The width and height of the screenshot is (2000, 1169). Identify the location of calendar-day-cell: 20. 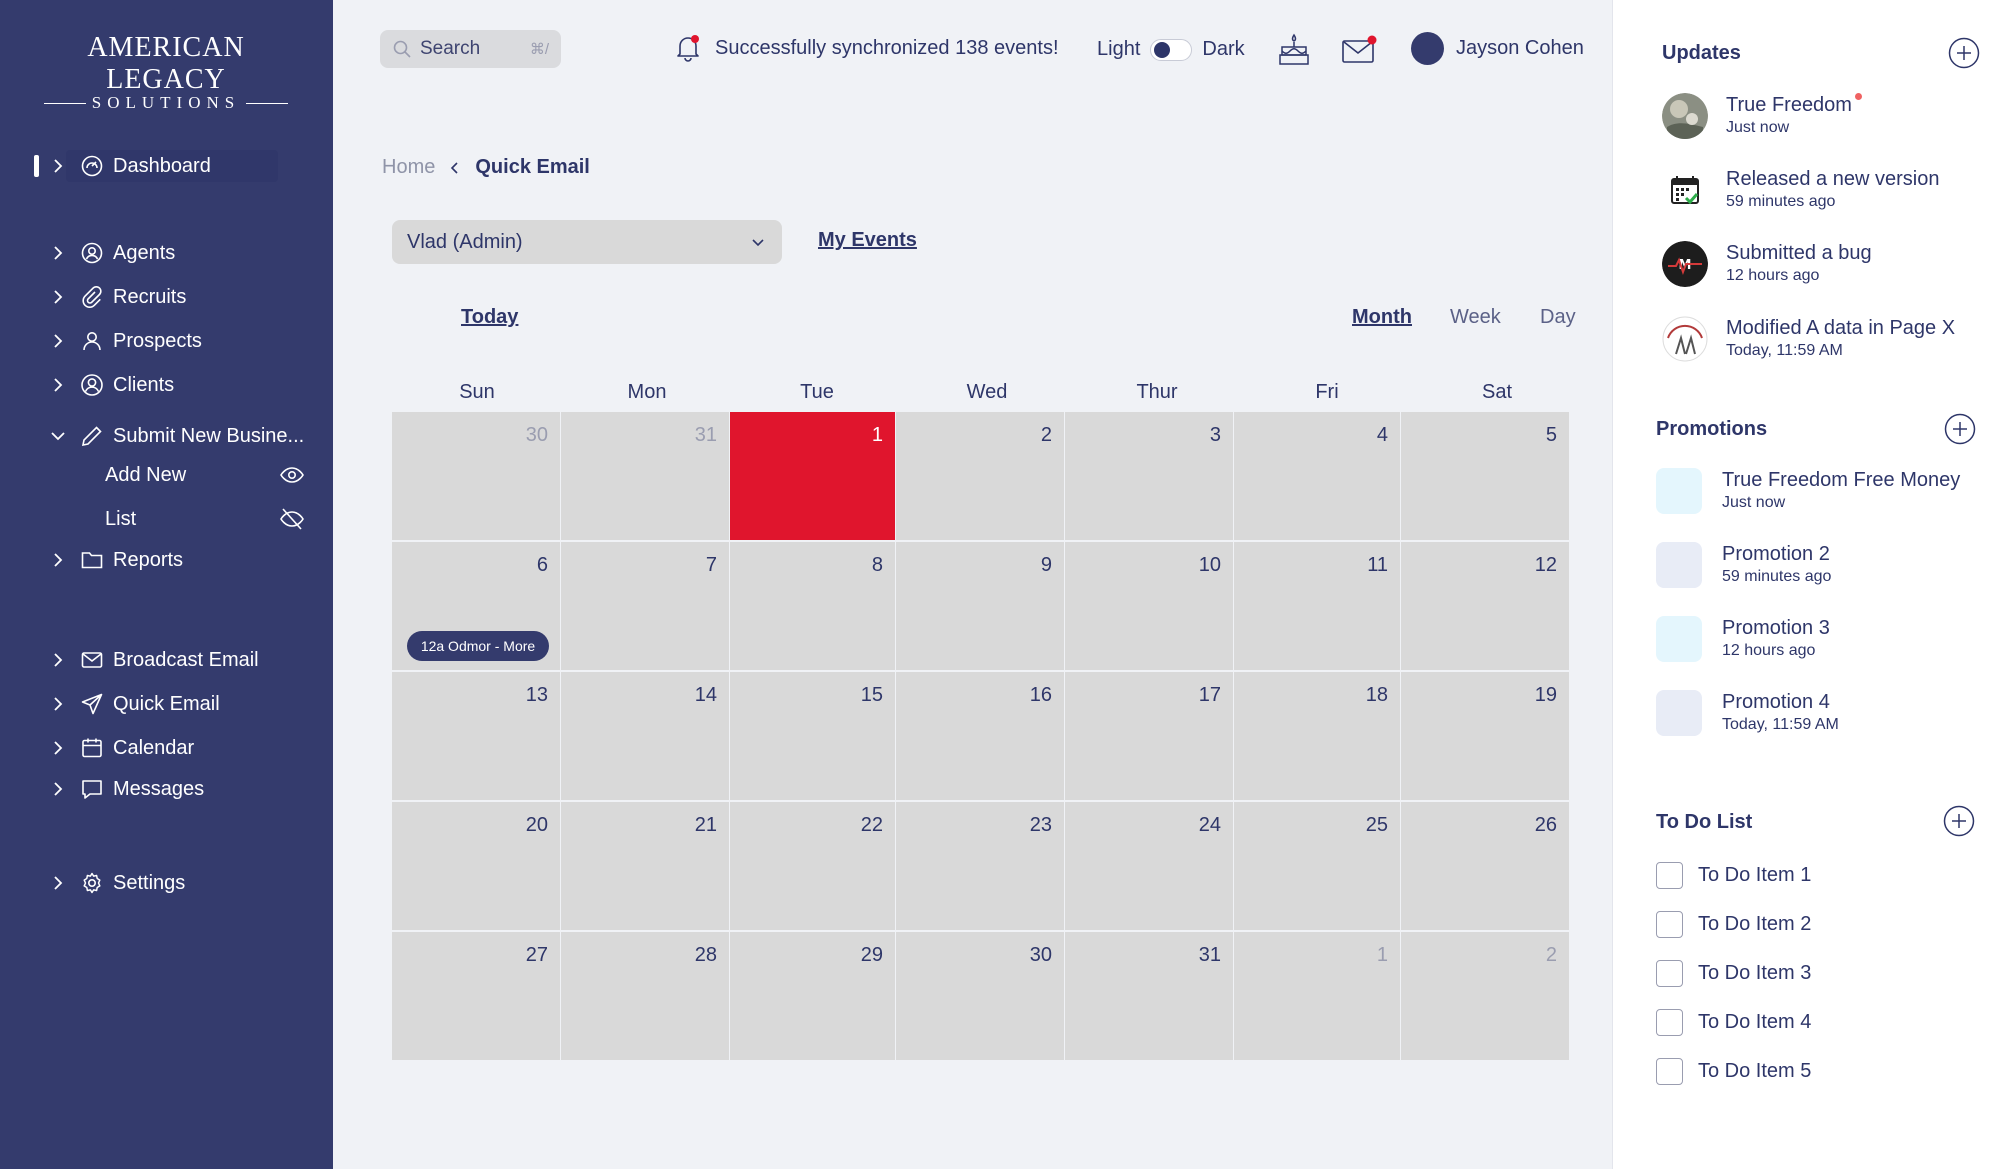
(476, 866).